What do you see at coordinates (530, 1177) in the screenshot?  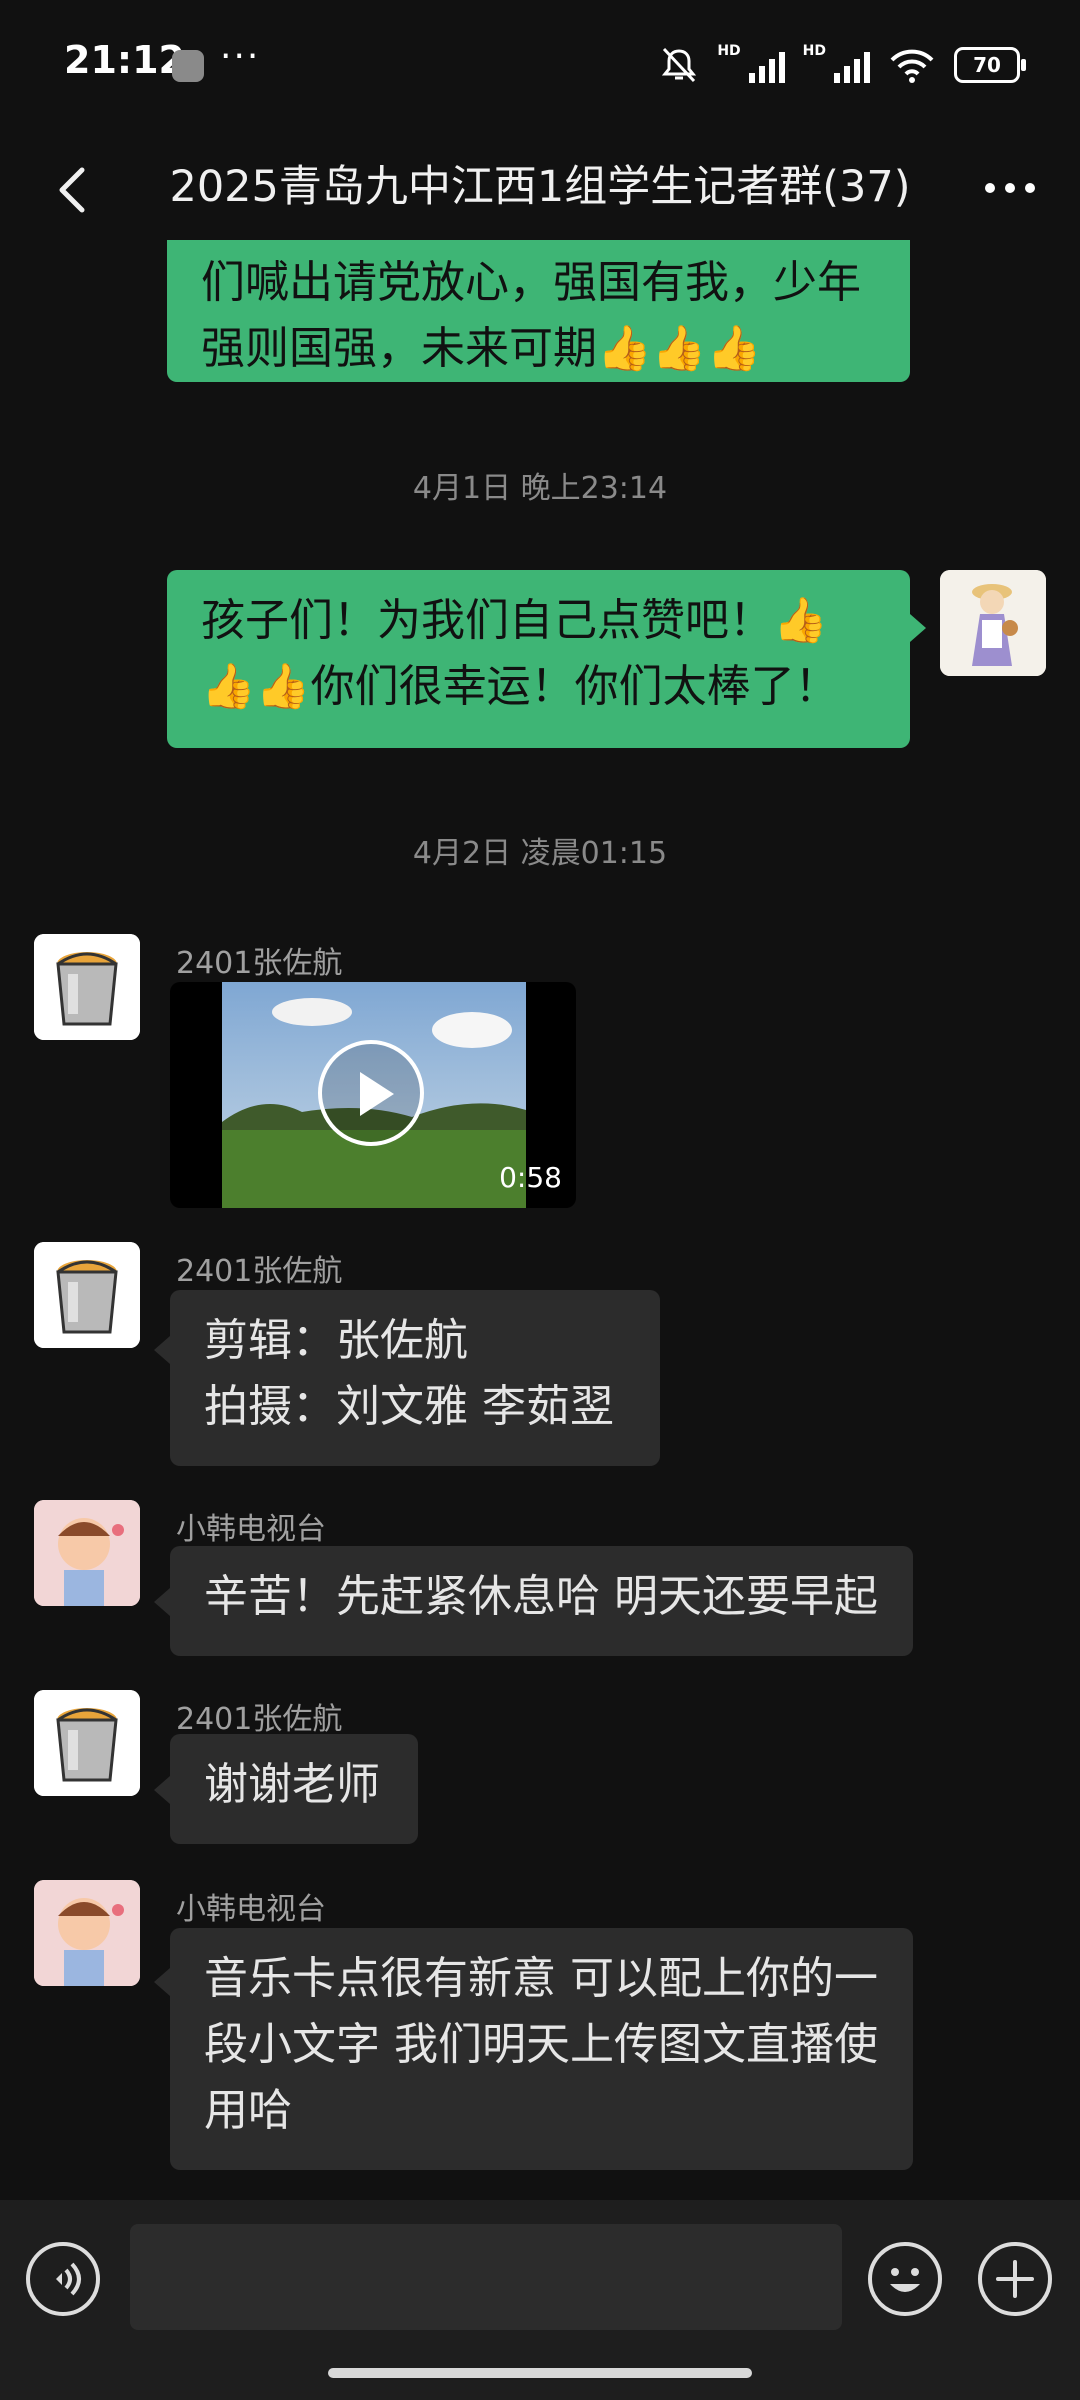 I see `video-duration: 0:58` at bounding box center [530, 1177].